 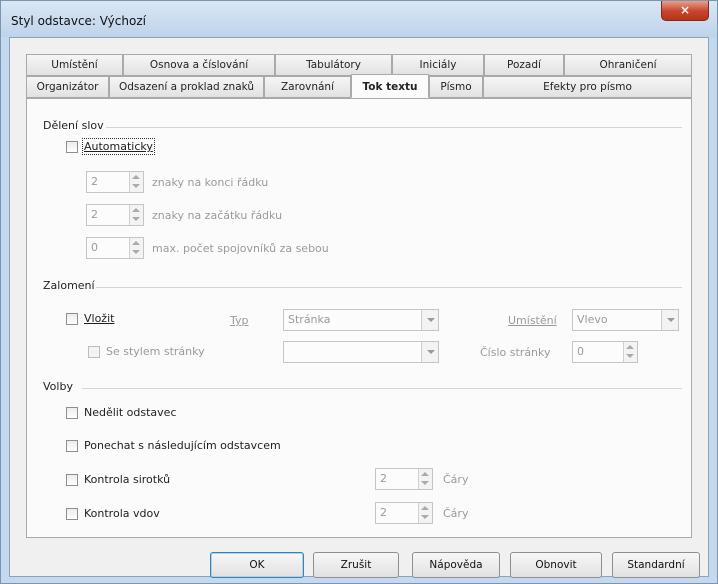 What do you see at coordinates (356, 565) in the screenshot?
I see `cancel-button: Zrušit` at bounding box center [356, 565].